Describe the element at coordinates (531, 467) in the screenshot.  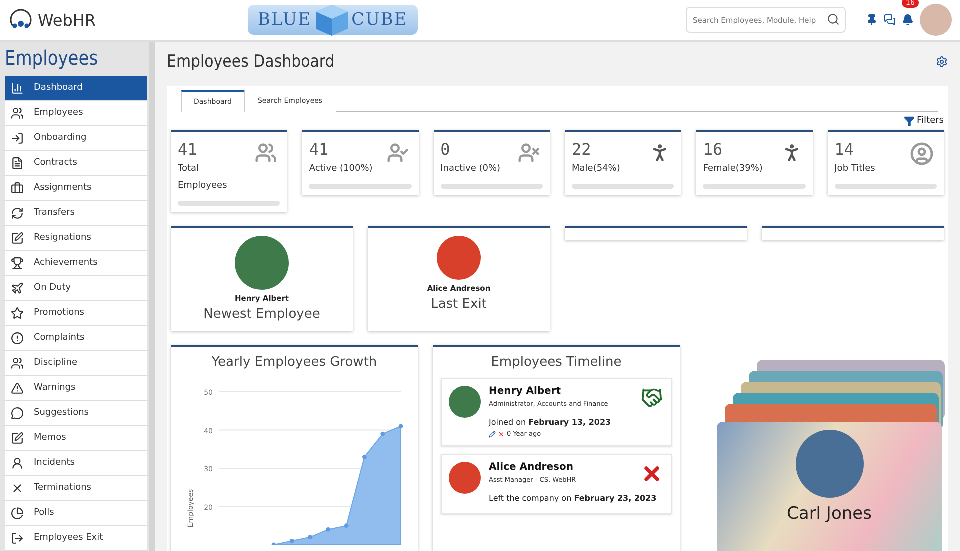
I see `employee-name: Alice Andreson` at that location.